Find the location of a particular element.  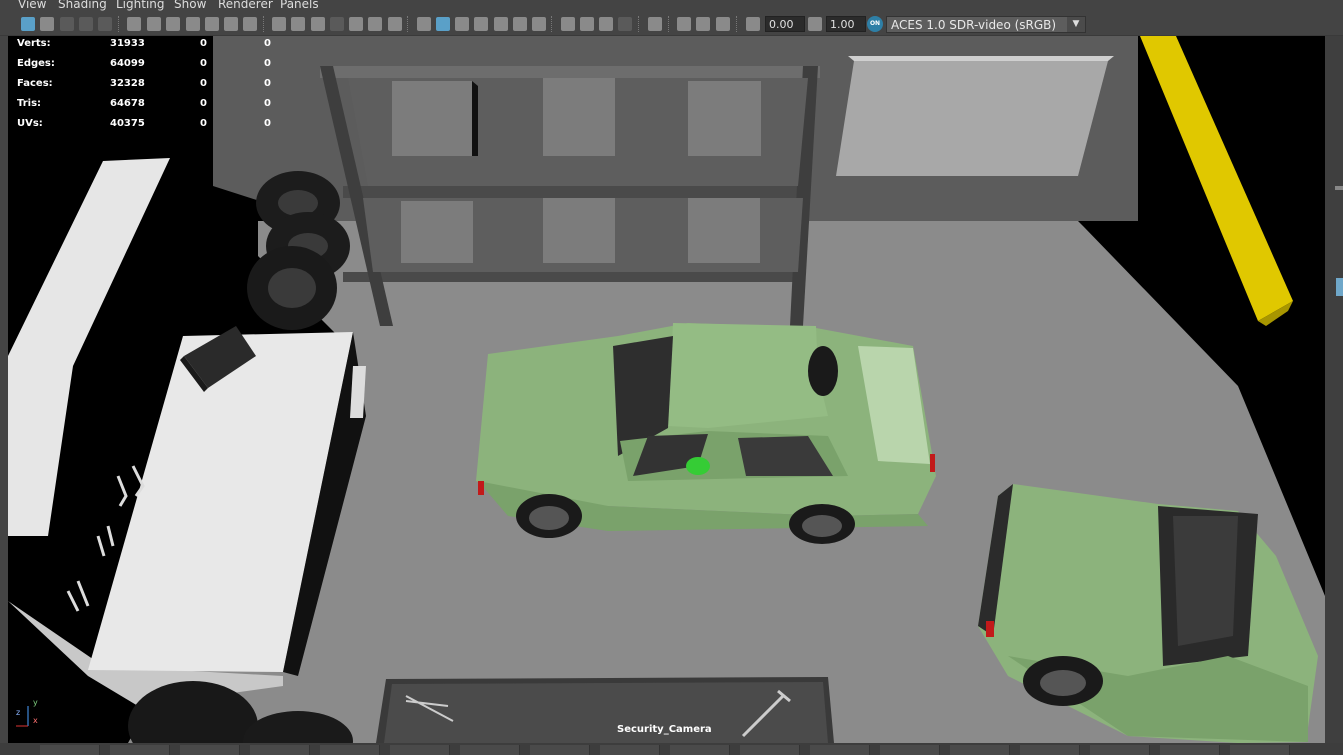

grease-pencil-icon is located at coordinates (250, 24).